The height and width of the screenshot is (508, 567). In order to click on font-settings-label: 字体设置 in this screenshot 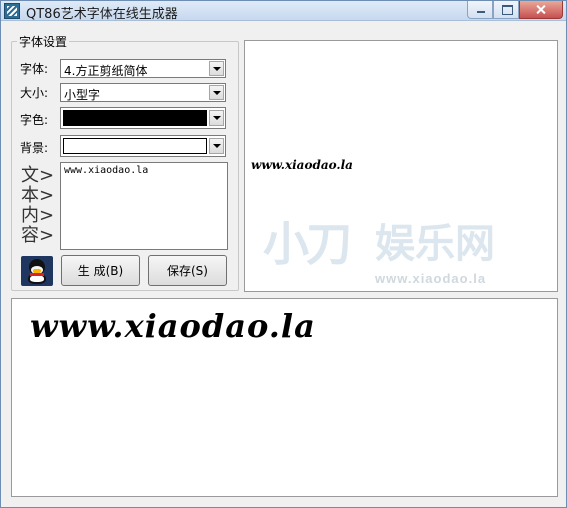, I will do `click(43, 41)`.